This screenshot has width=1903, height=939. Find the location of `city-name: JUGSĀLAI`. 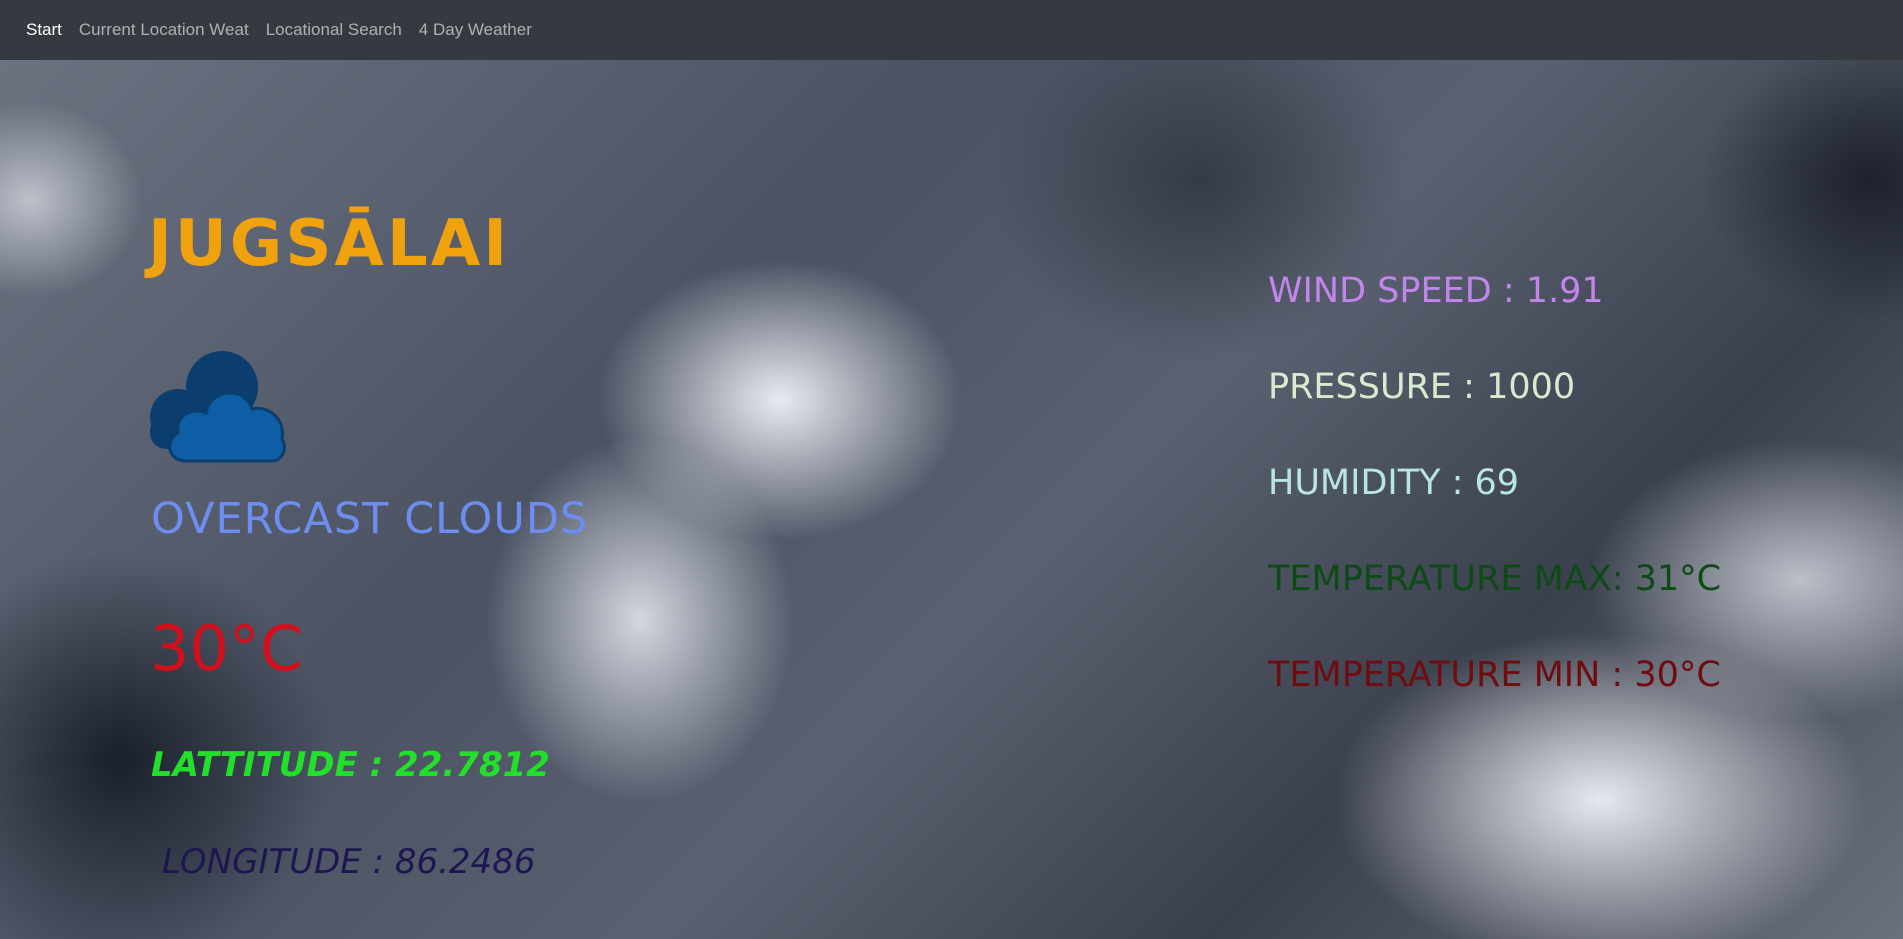

city-name: JUGSĀLAI is located at coordinates (329, 244).